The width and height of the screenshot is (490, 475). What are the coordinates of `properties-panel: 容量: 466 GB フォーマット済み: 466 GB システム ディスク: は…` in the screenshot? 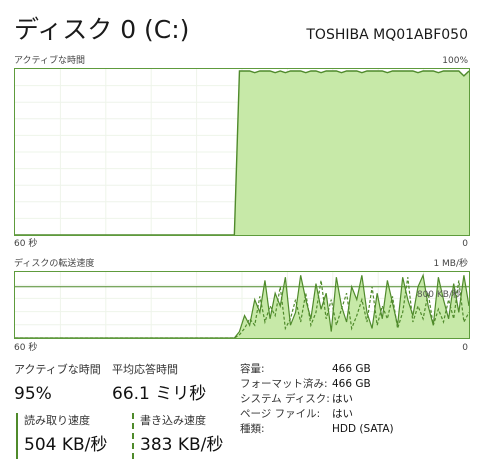 It's located at (360, 399).